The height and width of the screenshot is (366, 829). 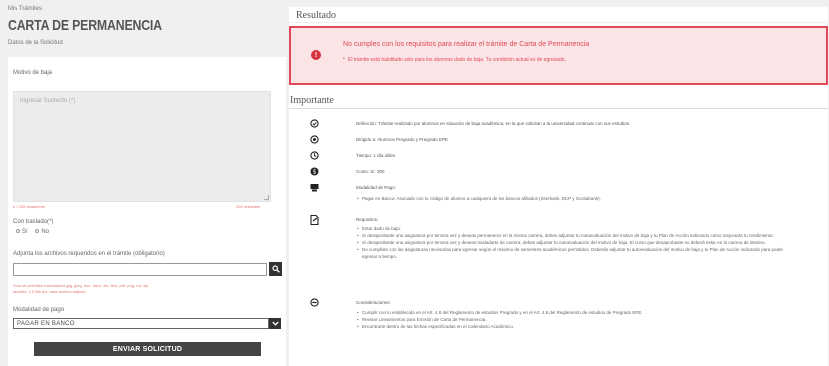 What do you see at coordinates (314, 187) in the screenshot?
I see `payment-card-icon` at bounding box center [314, 187].